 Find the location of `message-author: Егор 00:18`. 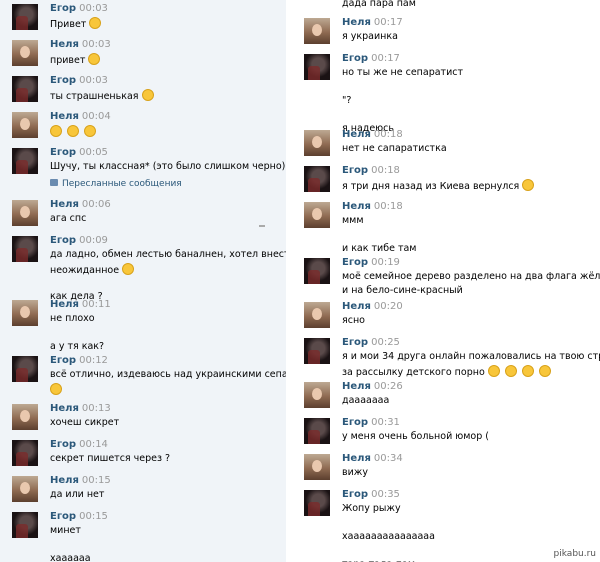

message-author: Егор 00:18 is located at coordinates (371, 170).